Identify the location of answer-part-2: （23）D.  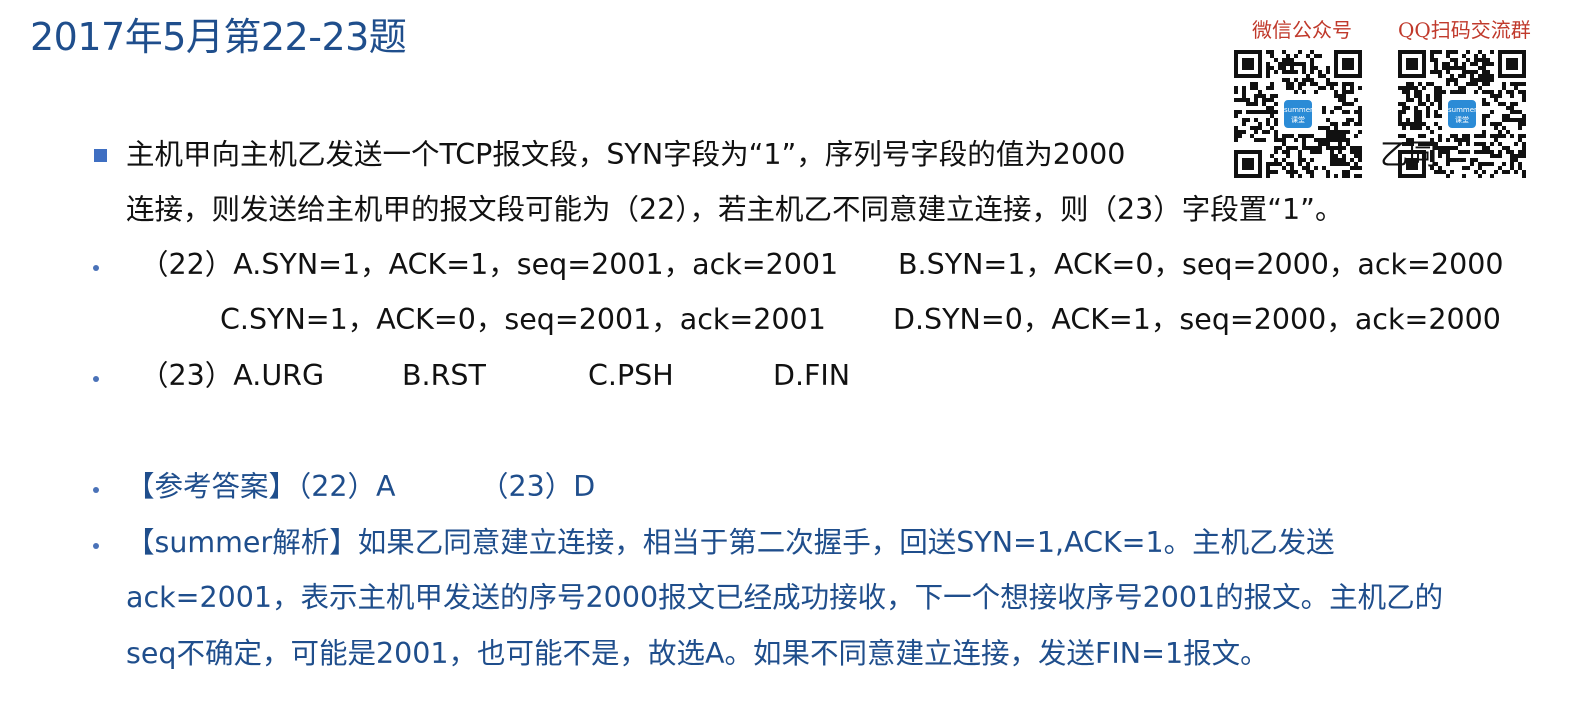
(538, 486).